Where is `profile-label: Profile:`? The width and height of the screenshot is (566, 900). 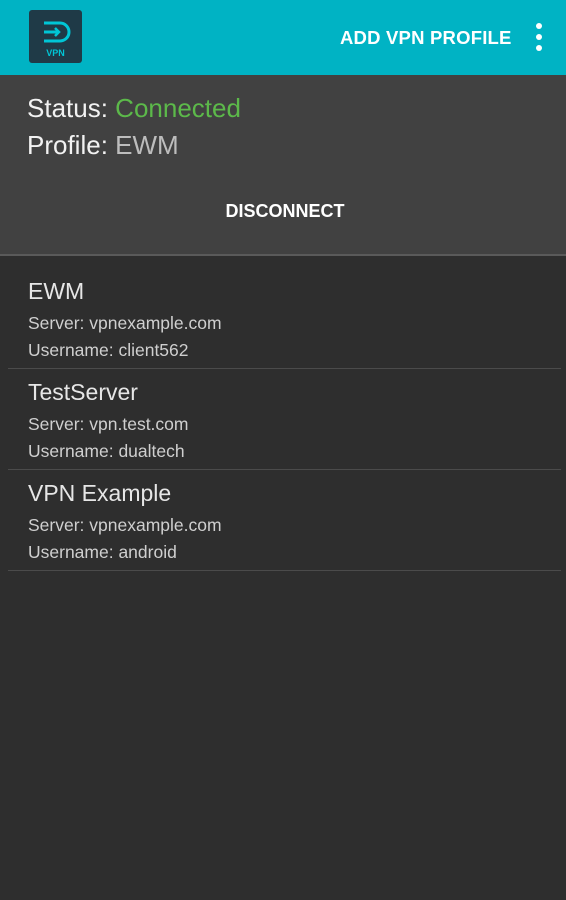 profile-label: Profile: is located at coordinates (67, 145).